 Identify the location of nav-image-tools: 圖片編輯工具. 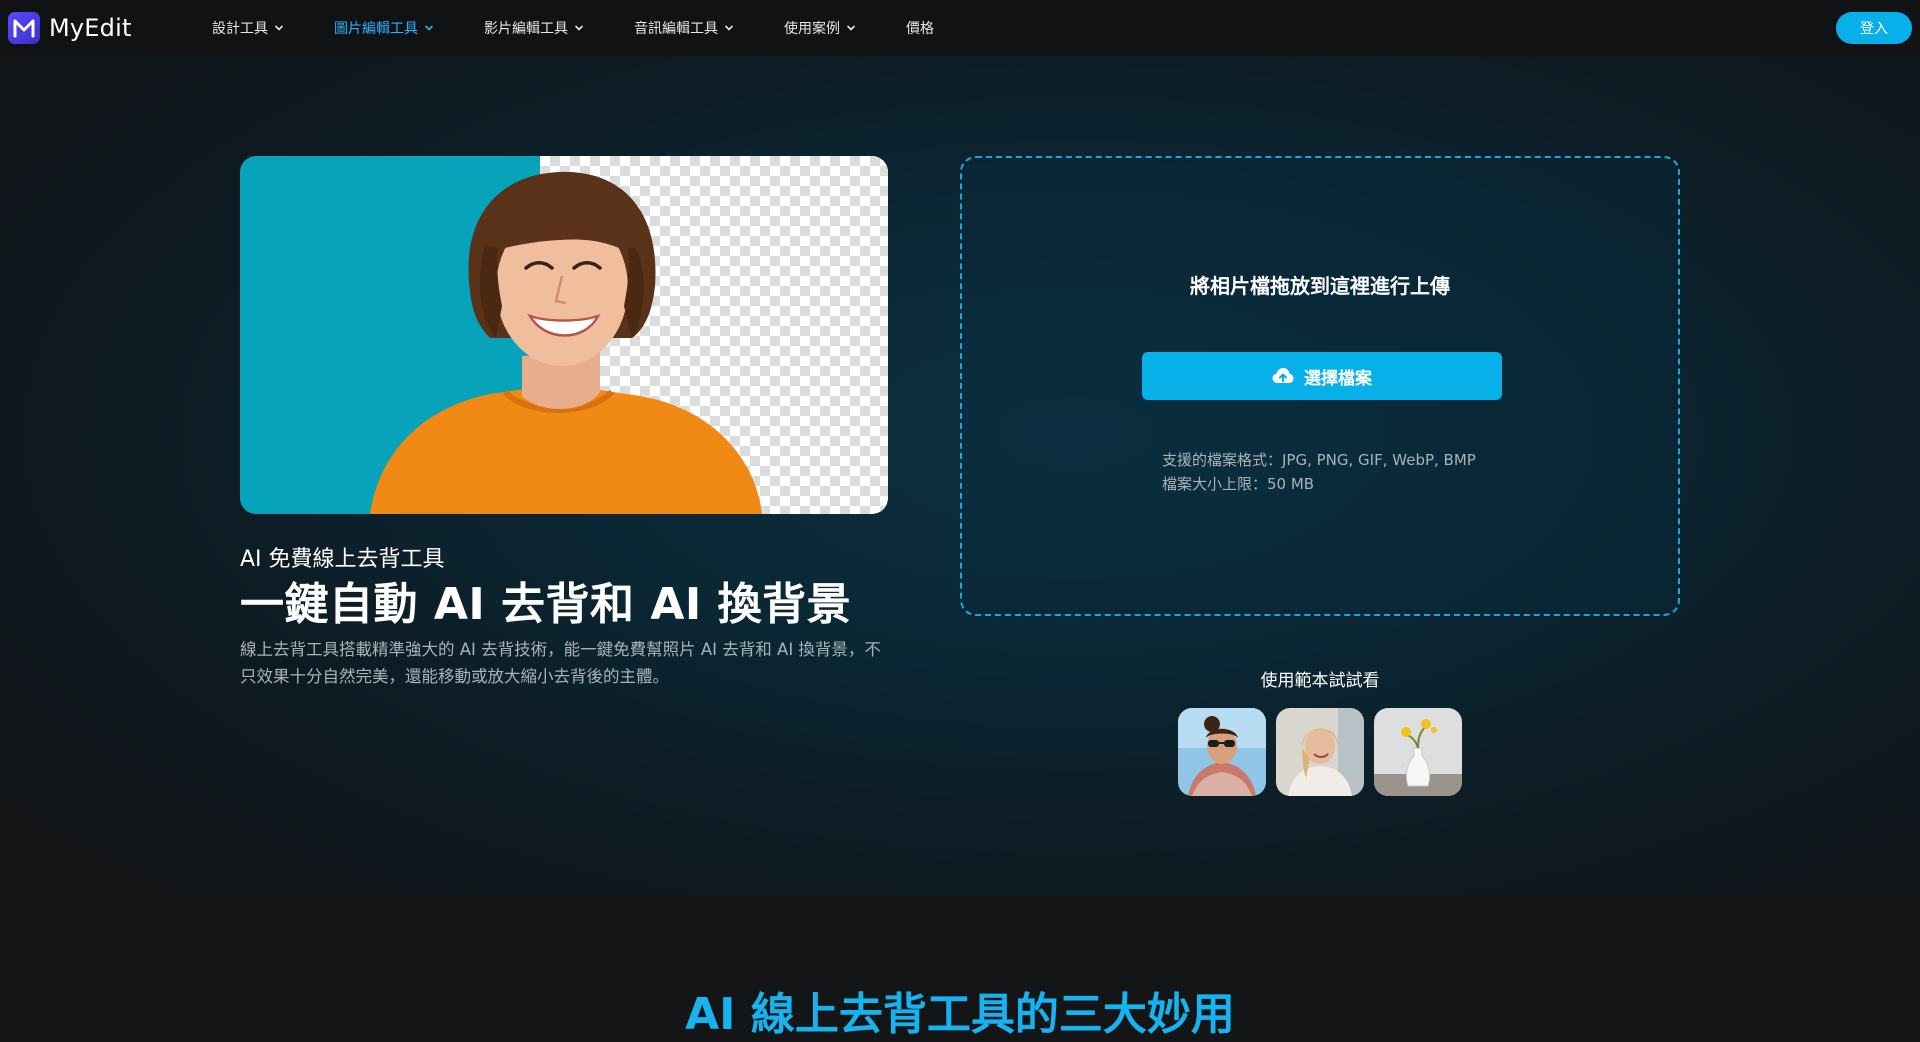
(384, 28).